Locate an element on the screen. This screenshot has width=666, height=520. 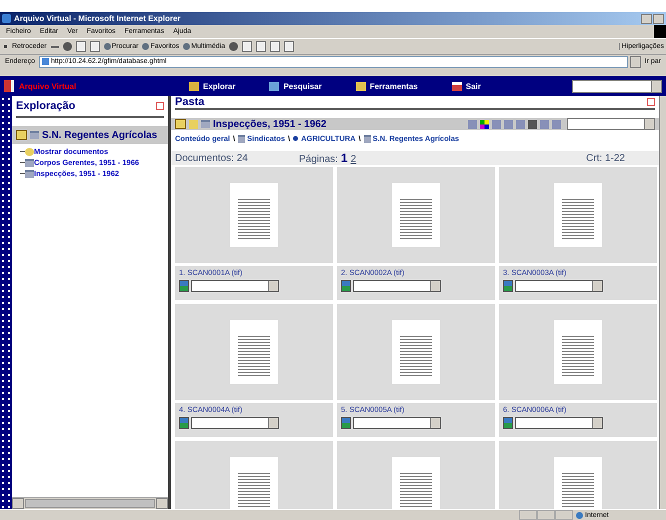
page-link: 2 is located at coordinates (353, 159).